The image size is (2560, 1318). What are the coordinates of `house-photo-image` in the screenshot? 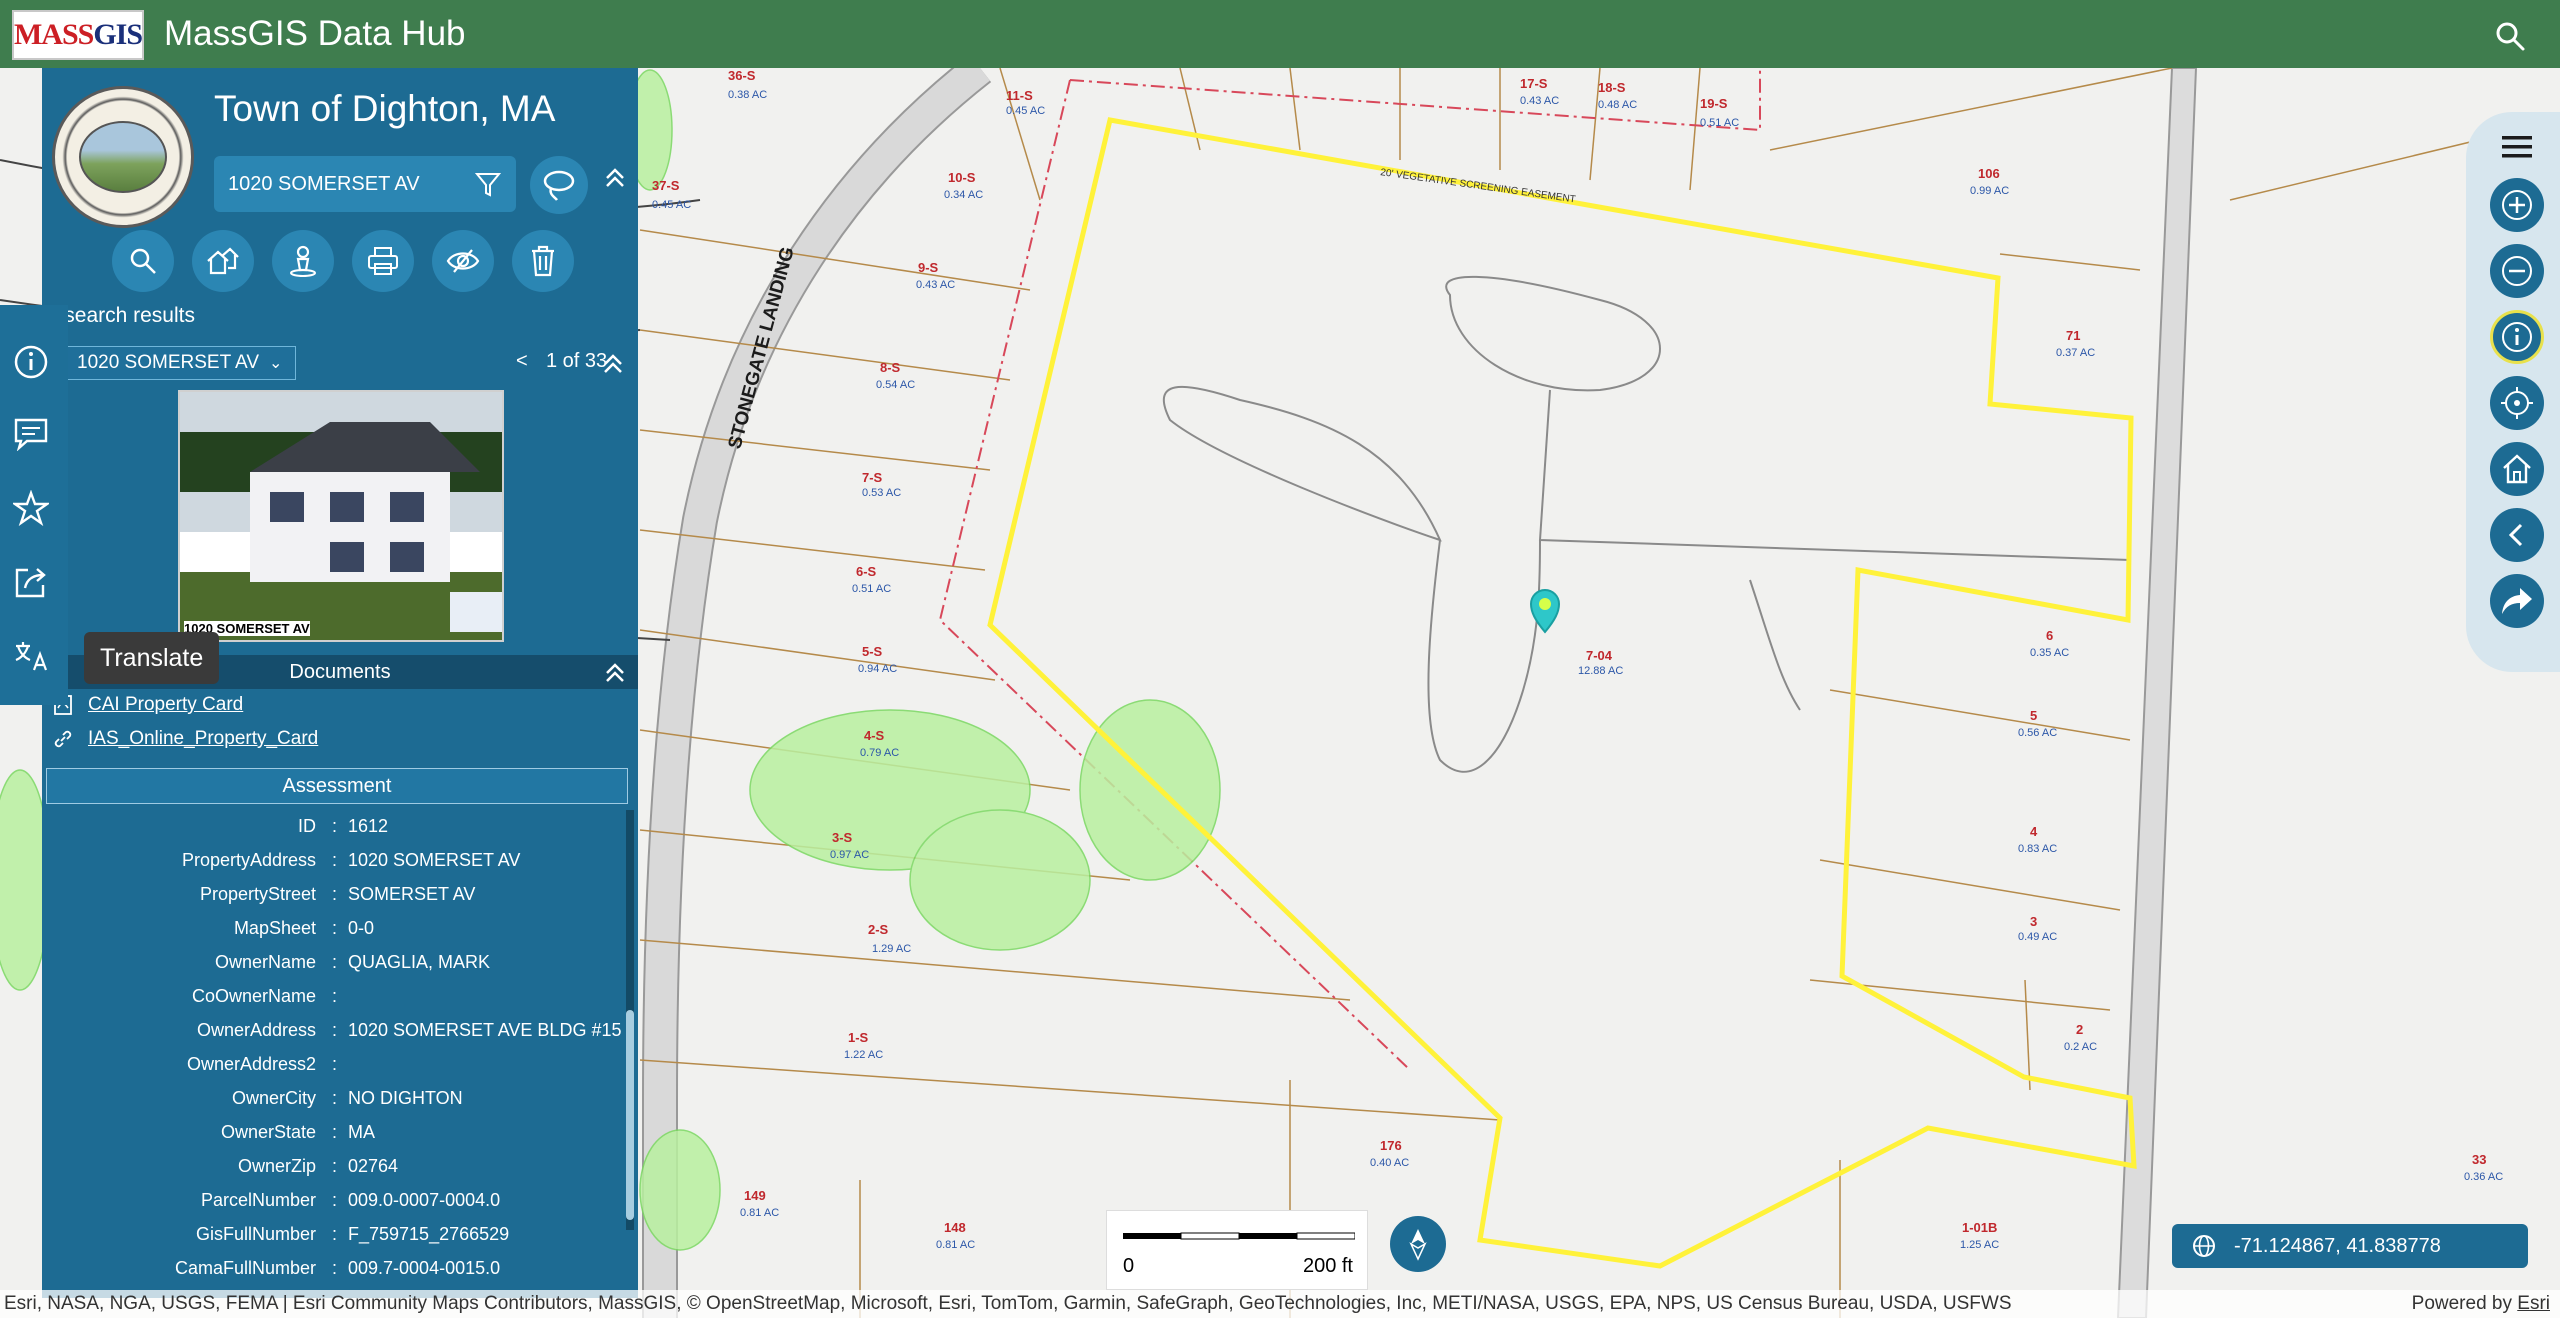 It's located at (341, 516).